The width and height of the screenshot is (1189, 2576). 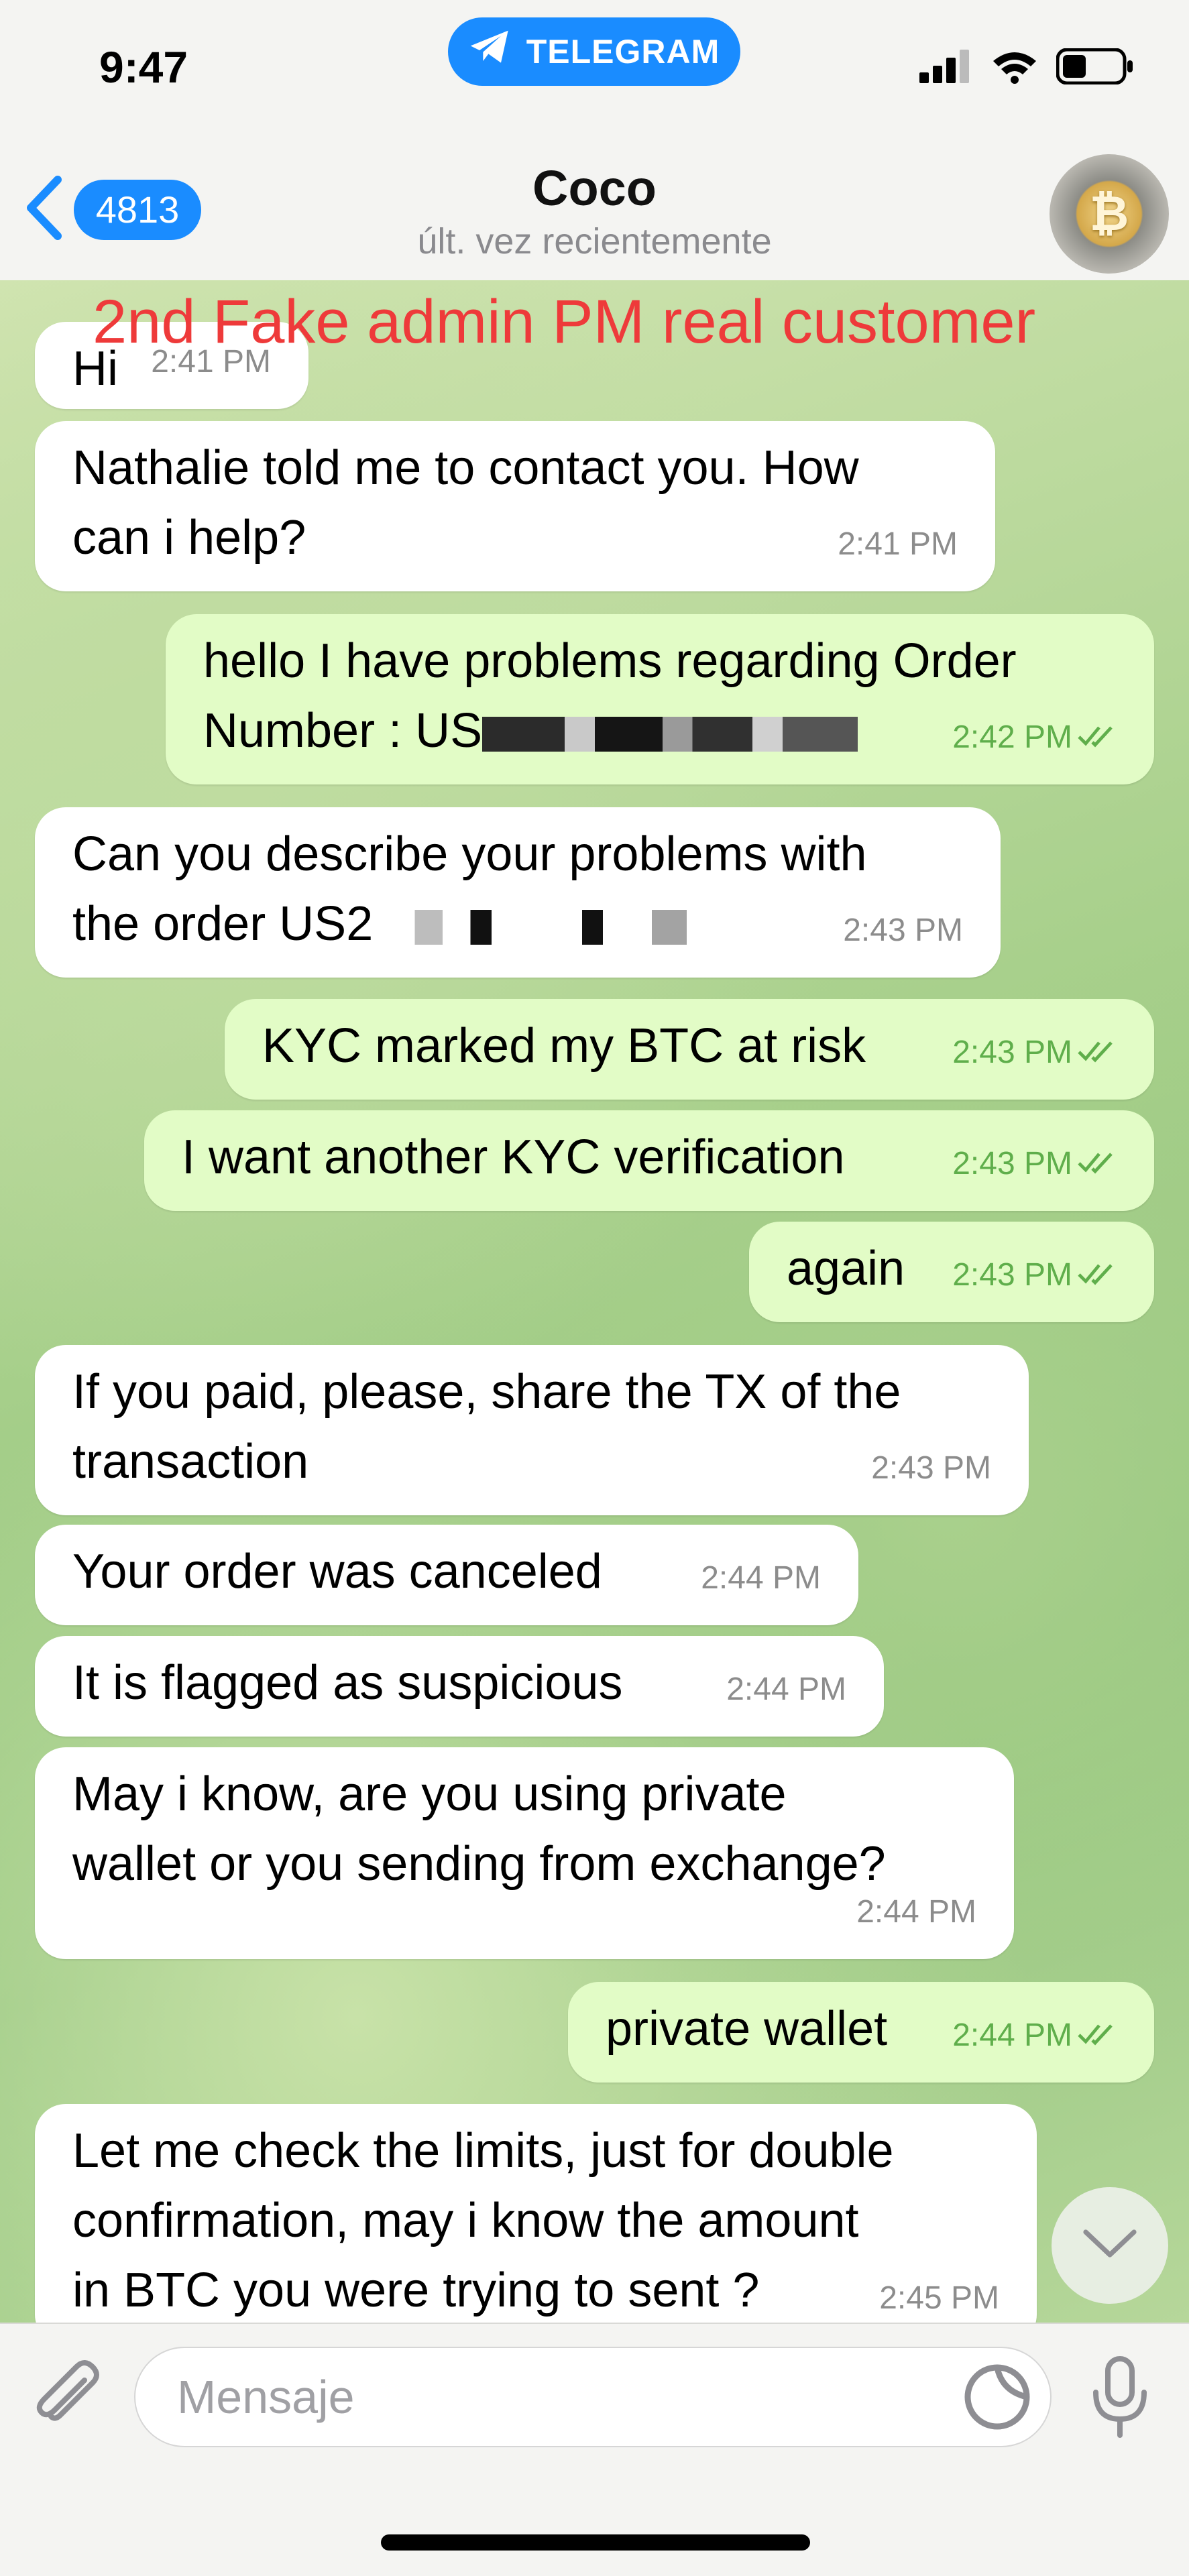 What do you see at coordinates (43, 209) in the screenshot?
I see `back-chevron-icon` at bounding box center [43, 209].